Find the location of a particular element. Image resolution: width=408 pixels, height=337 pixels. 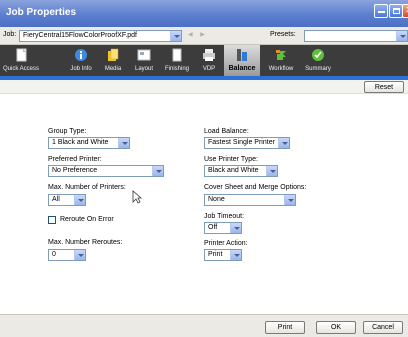

job-timeout-label: Job Timeout: is located at coordinates (224, 216).